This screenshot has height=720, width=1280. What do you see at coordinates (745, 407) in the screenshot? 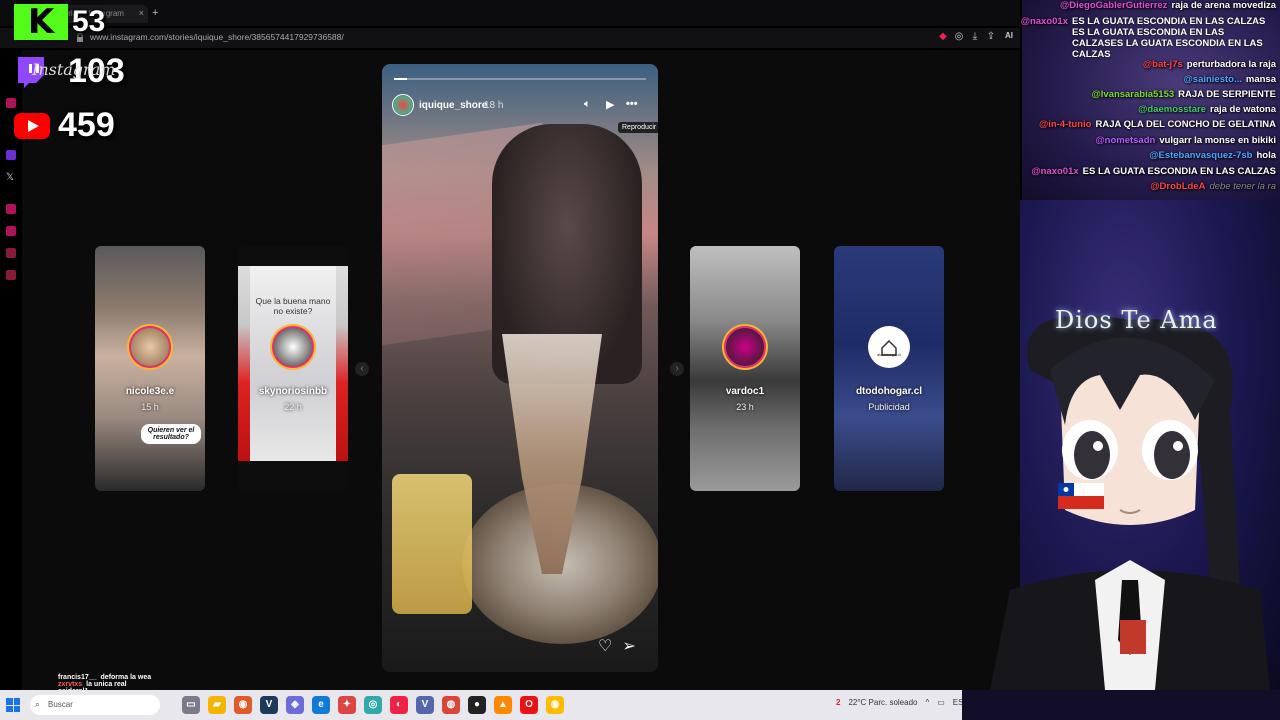
I see `story-age: 23 h` at bounding box center [745, 407].